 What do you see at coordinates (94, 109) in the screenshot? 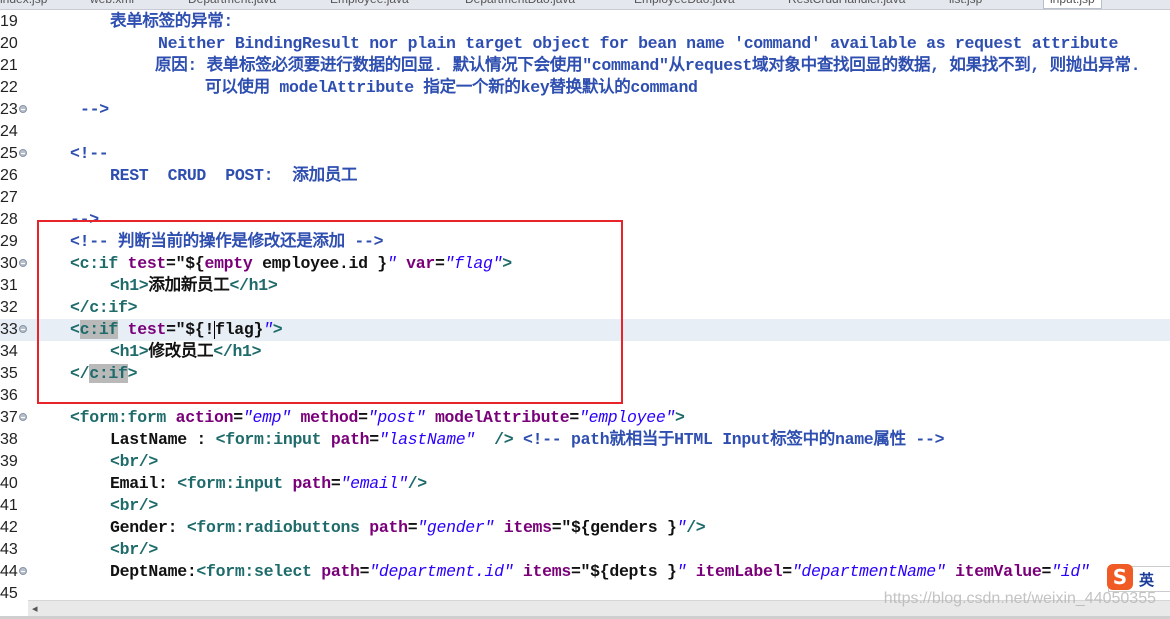
I see `code-token: -->` at bounding box center [94, 109].